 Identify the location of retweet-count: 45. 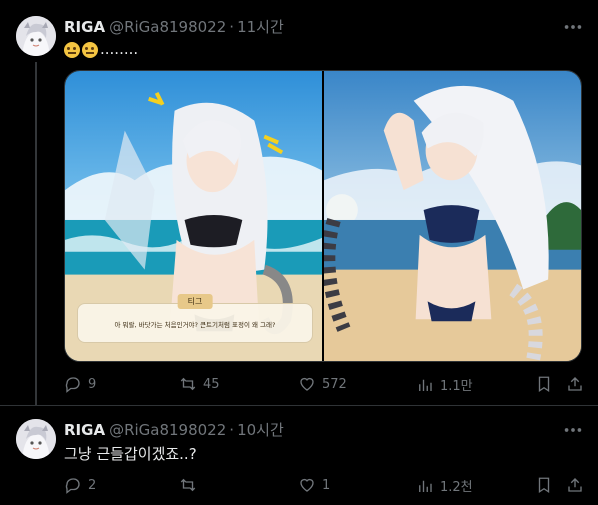
(211, 384).